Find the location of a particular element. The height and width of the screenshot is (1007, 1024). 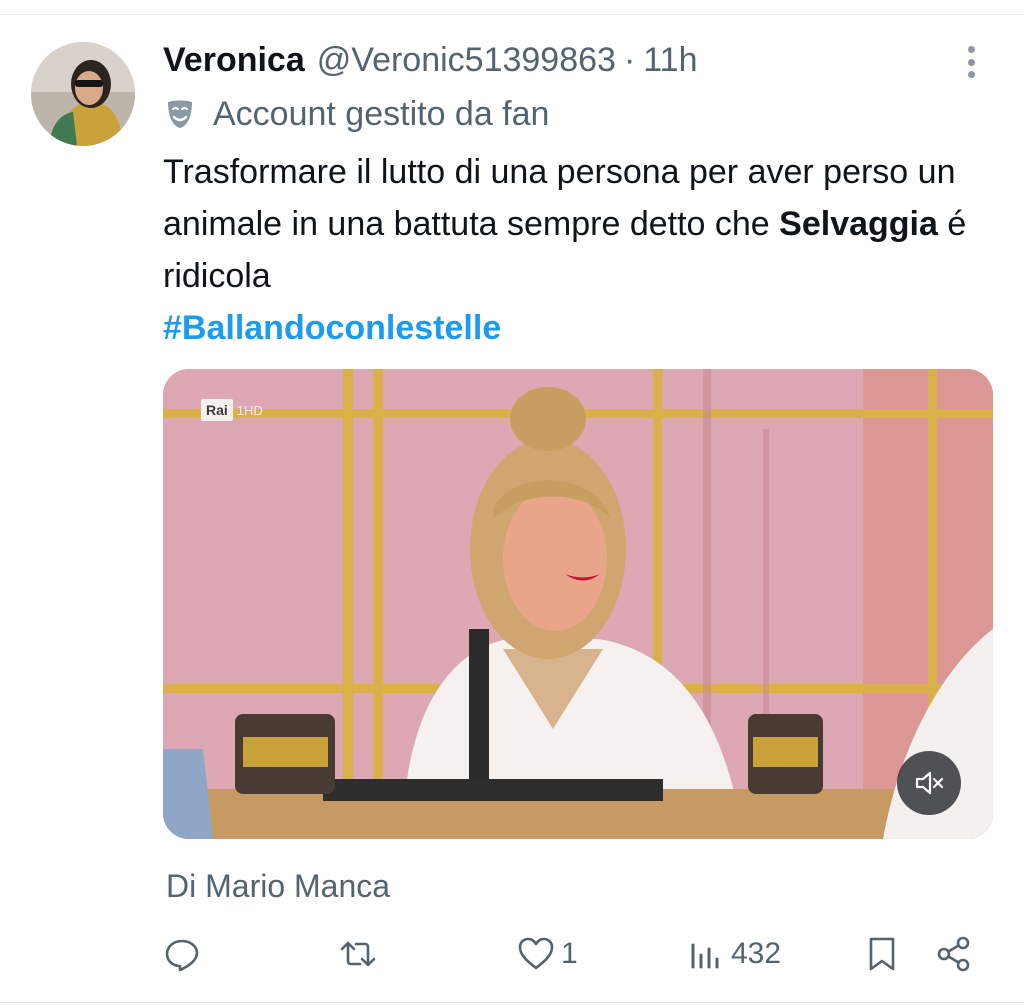

bookmark-button is located at coordinates (882, 954).